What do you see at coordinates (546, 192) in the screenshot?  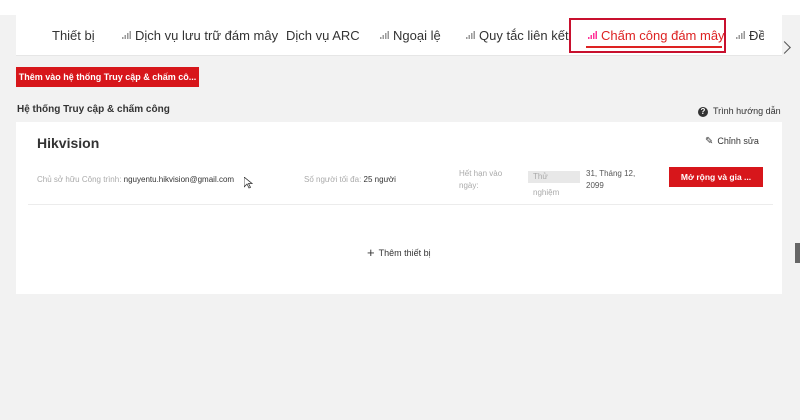 I see `trial-badge-text: nghiệm` at bounding box center [546, 192].